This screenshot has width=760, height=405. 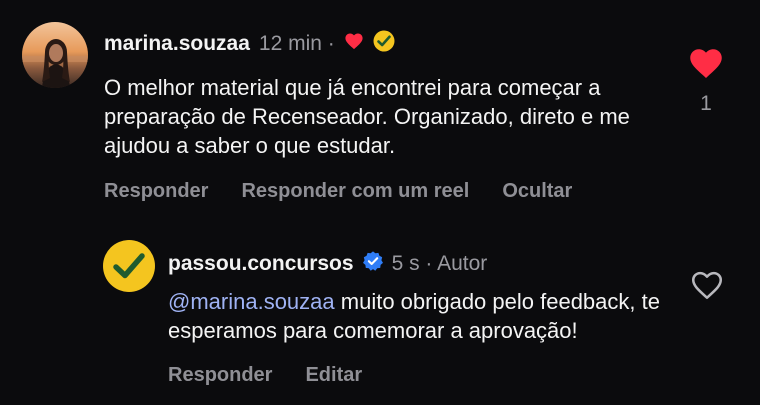 What do you see at coordinates (290, 43) in the screenshot?
I see `comment-time-text: 12 min` at bounding box center [290, 43].